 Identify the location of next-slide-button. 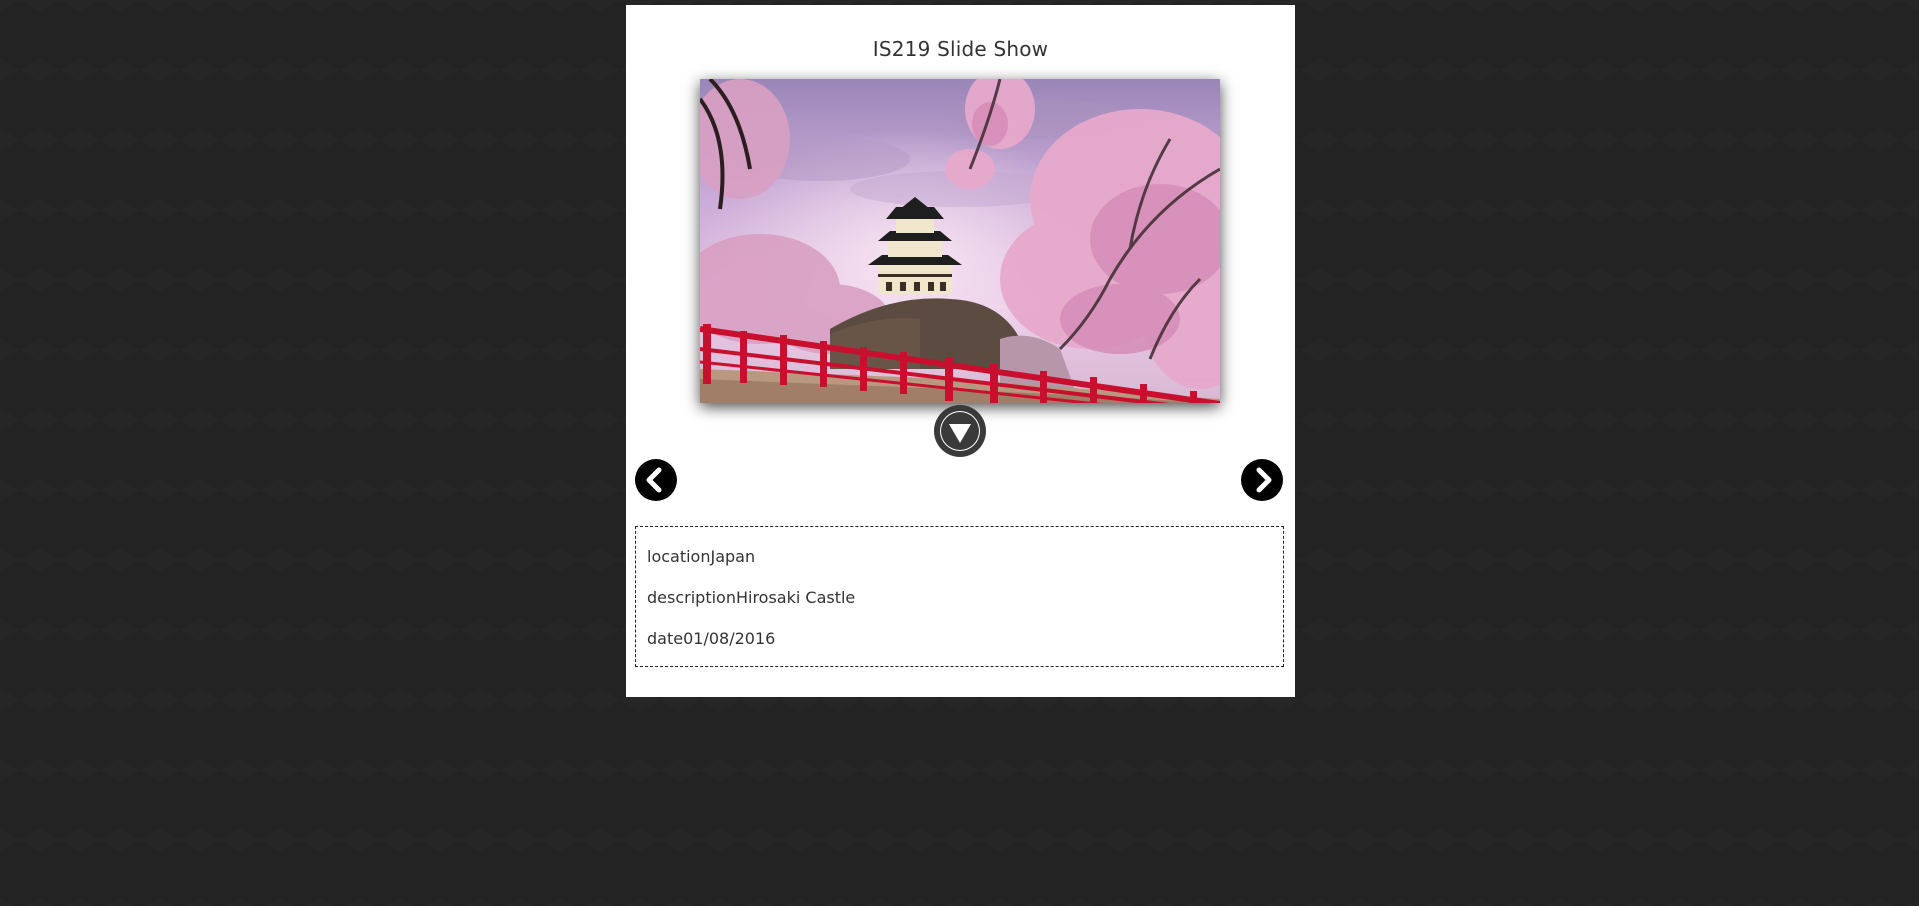
(1262, 480).